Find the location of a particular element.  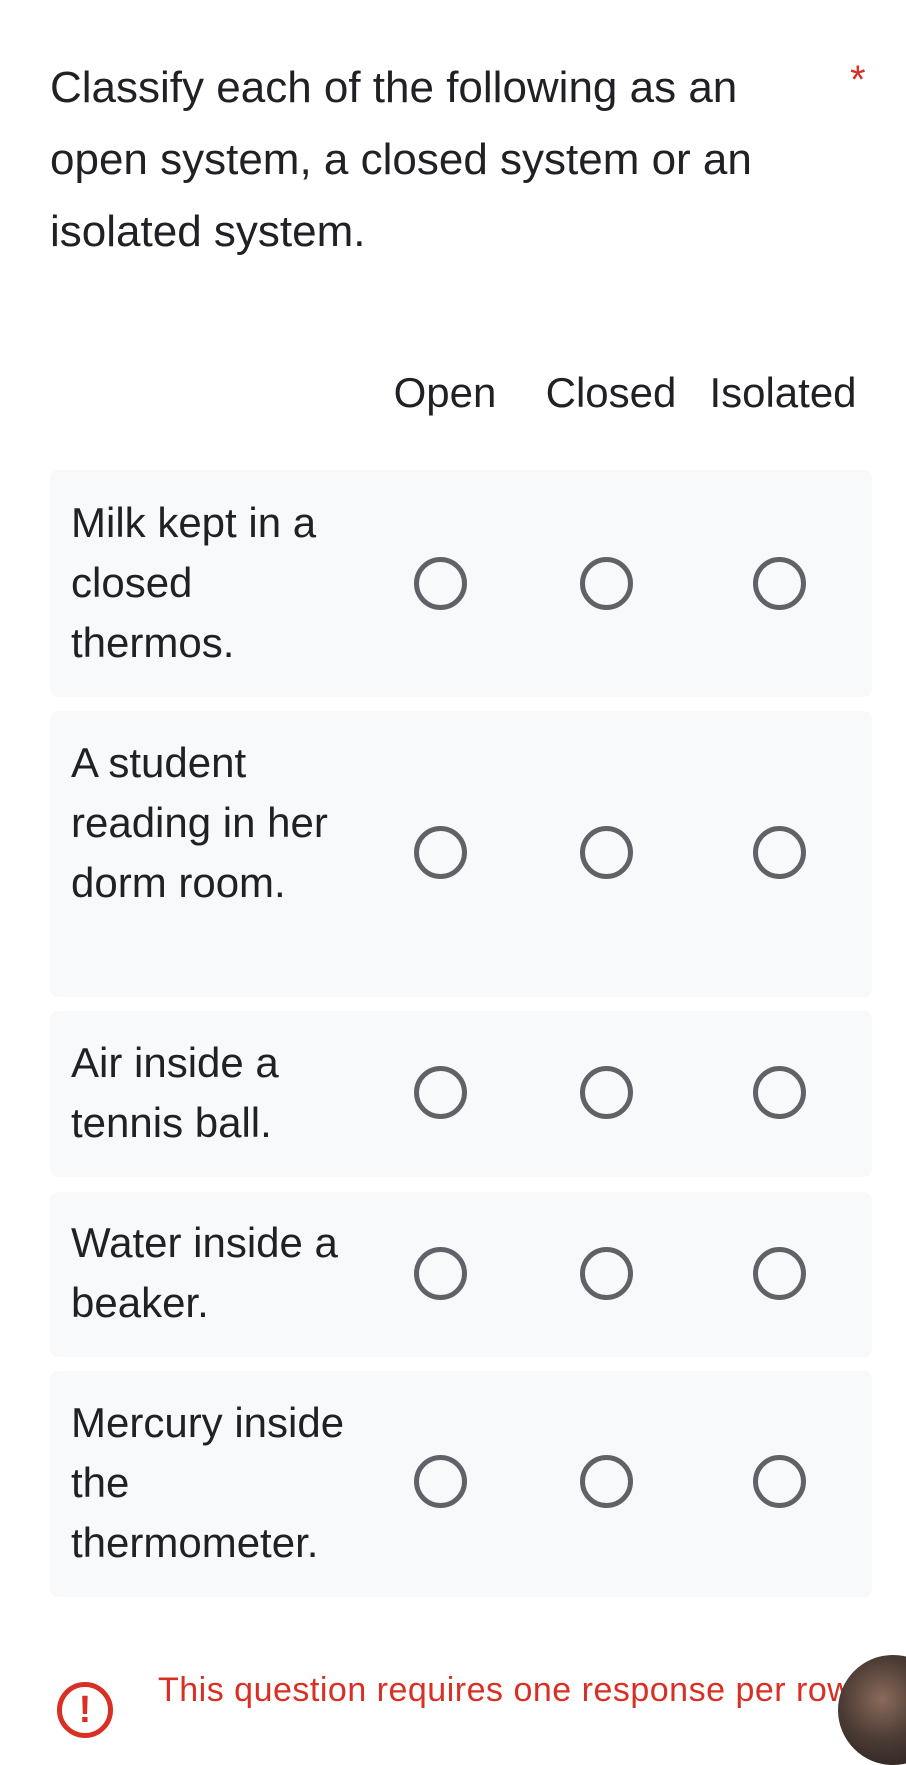

column-header-isolated: Isolated is located at coordinates (783, 392).